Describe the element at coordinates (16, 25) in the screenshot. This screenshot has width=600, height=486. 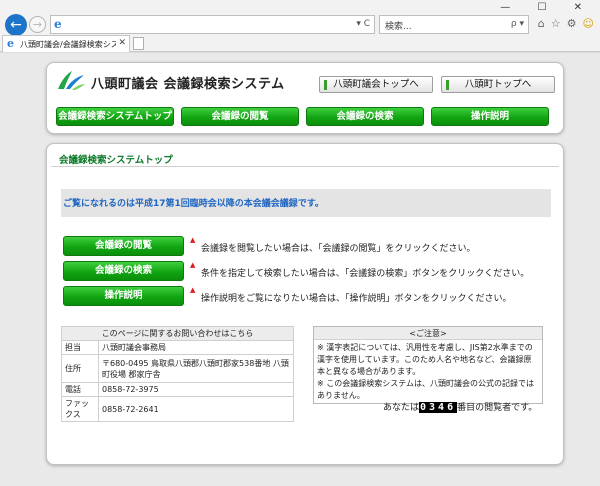
I see `back-arrow-icon: ←` at that location.